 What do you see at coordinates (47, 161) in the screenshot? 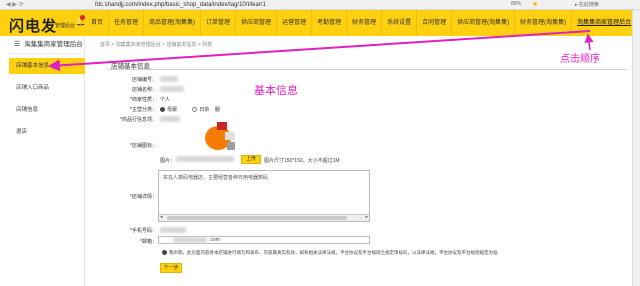
I see `sidebar: ☰ 淘集集商家管理后台 店铺基本信息 店铺入口商品 店铺信息退店` at bounding box center [47, 161].